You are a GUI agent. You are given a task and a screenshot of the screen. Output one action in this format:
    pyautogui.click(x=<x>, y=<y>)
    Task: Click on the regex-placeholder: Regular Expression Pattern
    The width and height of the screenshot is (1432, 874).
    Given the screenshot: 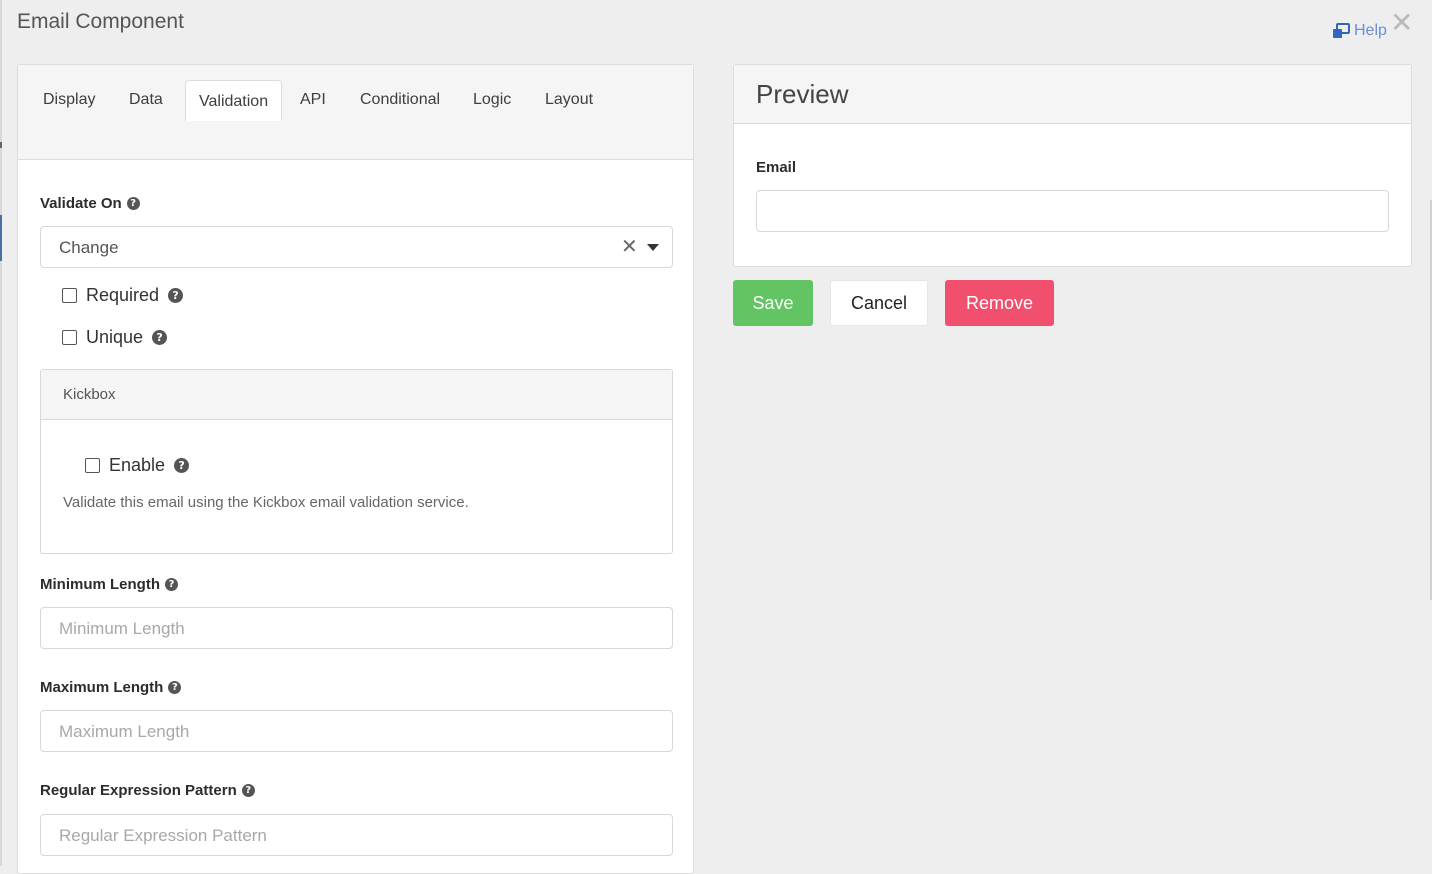 What is the action you would take?
    pyautogui.click(x=163, y=835)
    